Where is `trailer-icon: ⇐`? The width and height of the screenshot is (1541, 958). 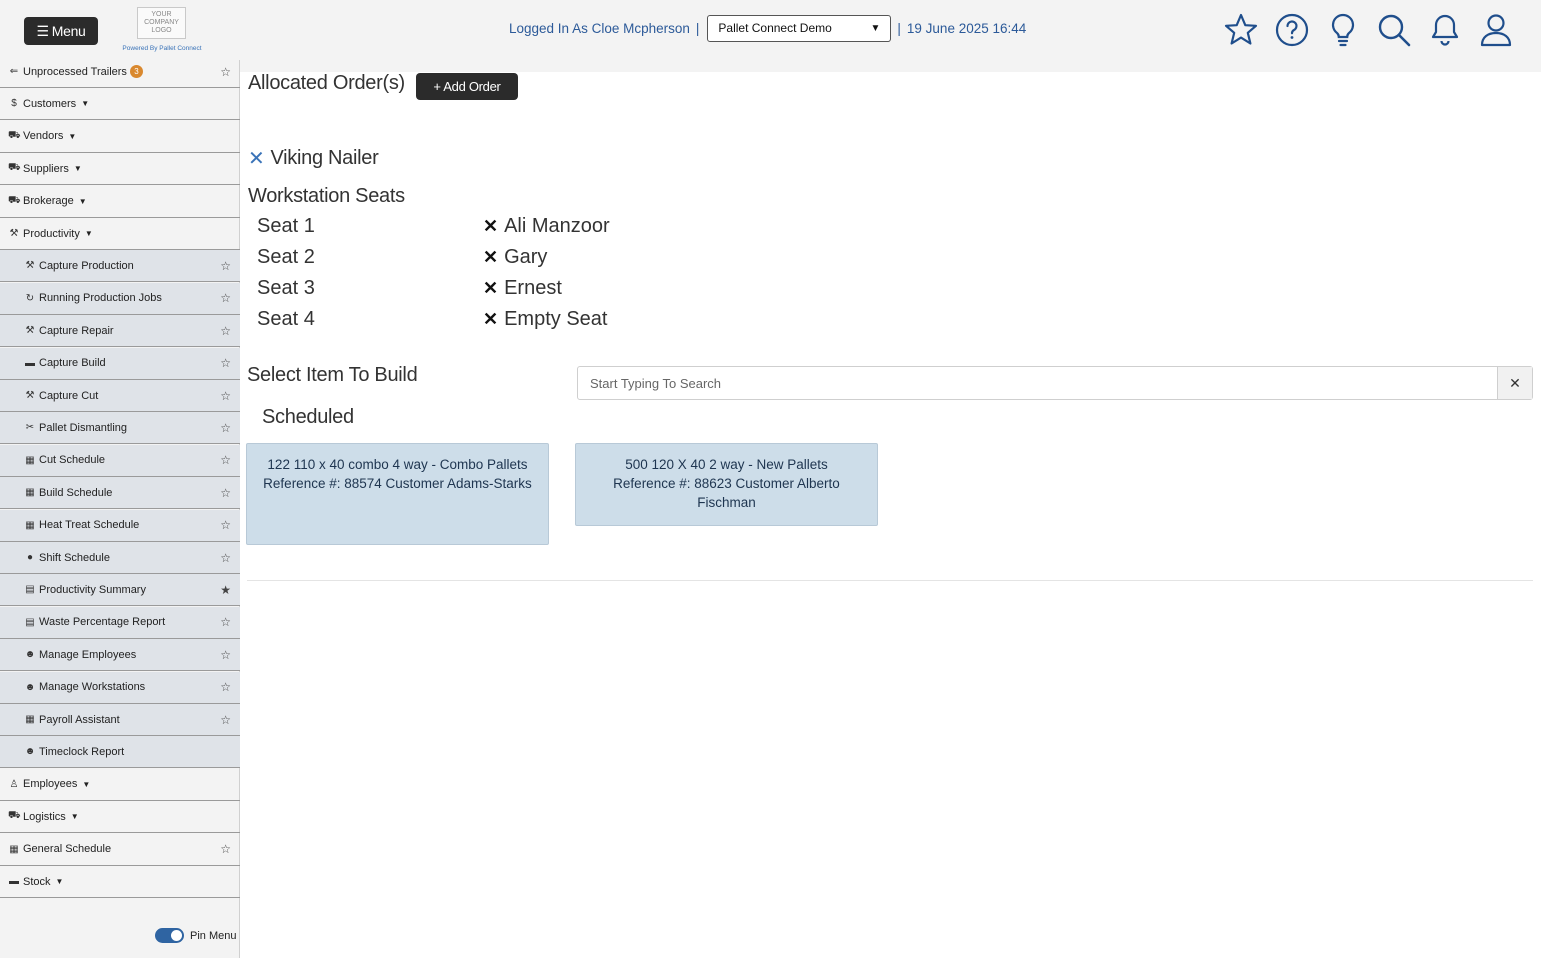
trailer-icon: ⇐ is located at coordinates (14, 71).